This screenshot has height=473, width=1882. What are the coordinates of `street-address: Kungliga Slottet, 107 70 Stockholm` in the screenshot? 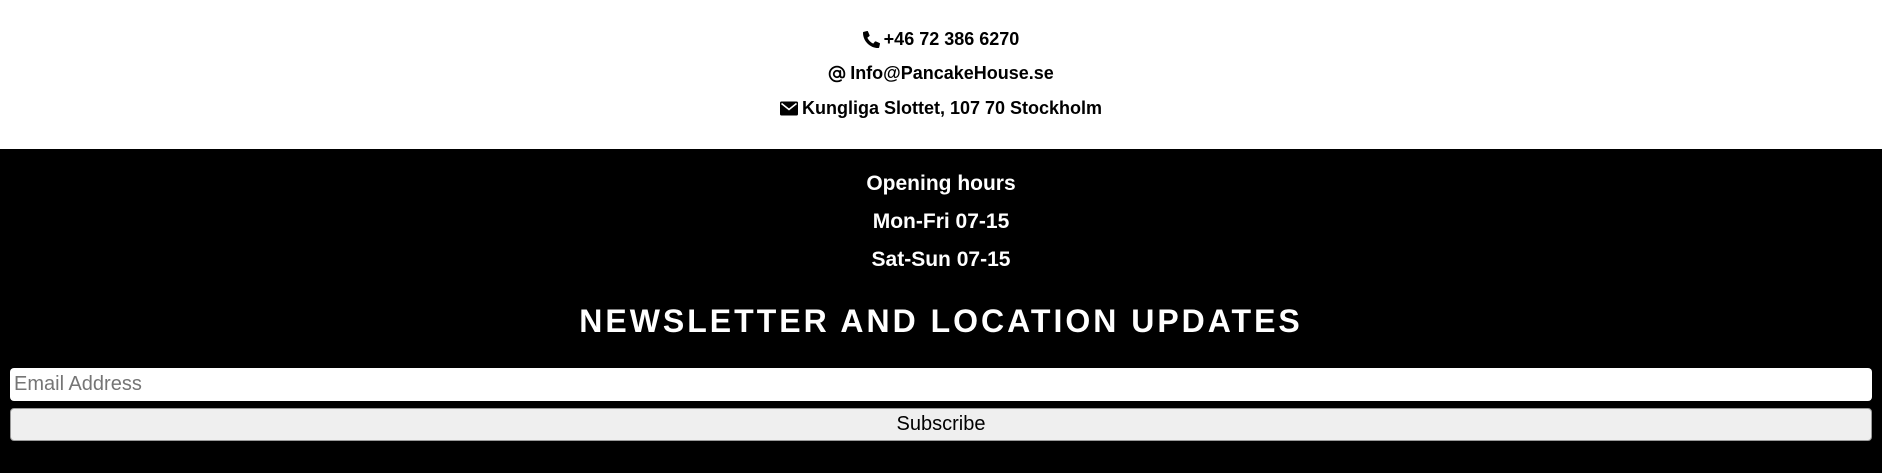 It's located at (952, 107).